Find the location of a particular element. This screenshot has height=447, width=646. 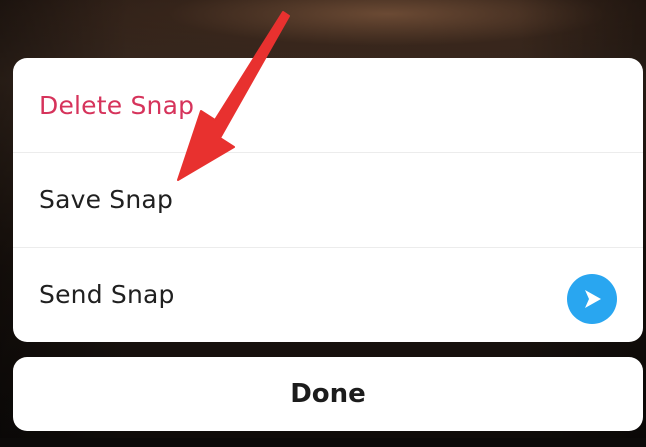

send-arrow-glyph is located at coordinates (593, 299).